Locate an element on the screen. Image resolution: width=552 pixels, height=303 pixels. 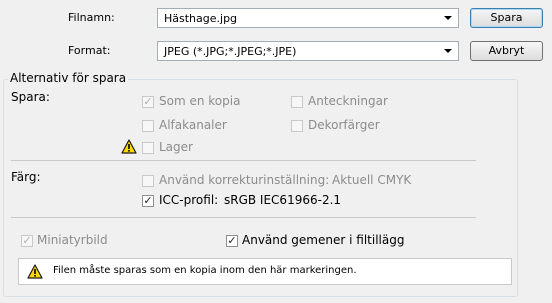
spot-colors-label: Dekorfärger is located at coordinates (344, 125).